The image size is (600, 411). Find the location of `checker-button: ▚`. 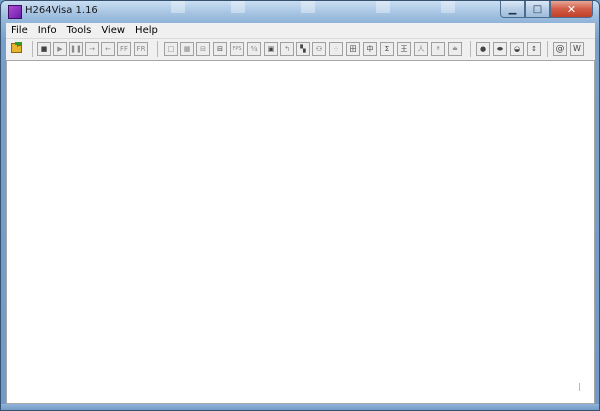

checker-button: ▚ is located at coordinates (303, 49).